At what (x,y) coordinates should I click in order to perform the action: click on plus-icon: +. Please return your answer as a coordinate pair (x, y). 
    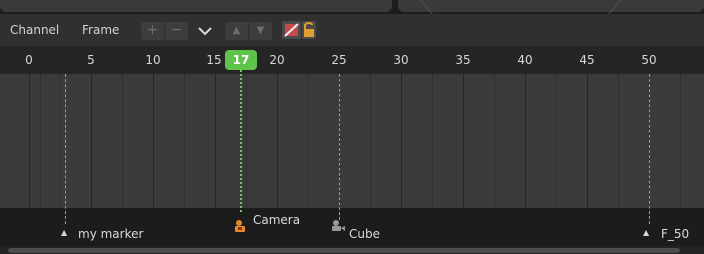
    Looking at the image, I should click on (152, 30).